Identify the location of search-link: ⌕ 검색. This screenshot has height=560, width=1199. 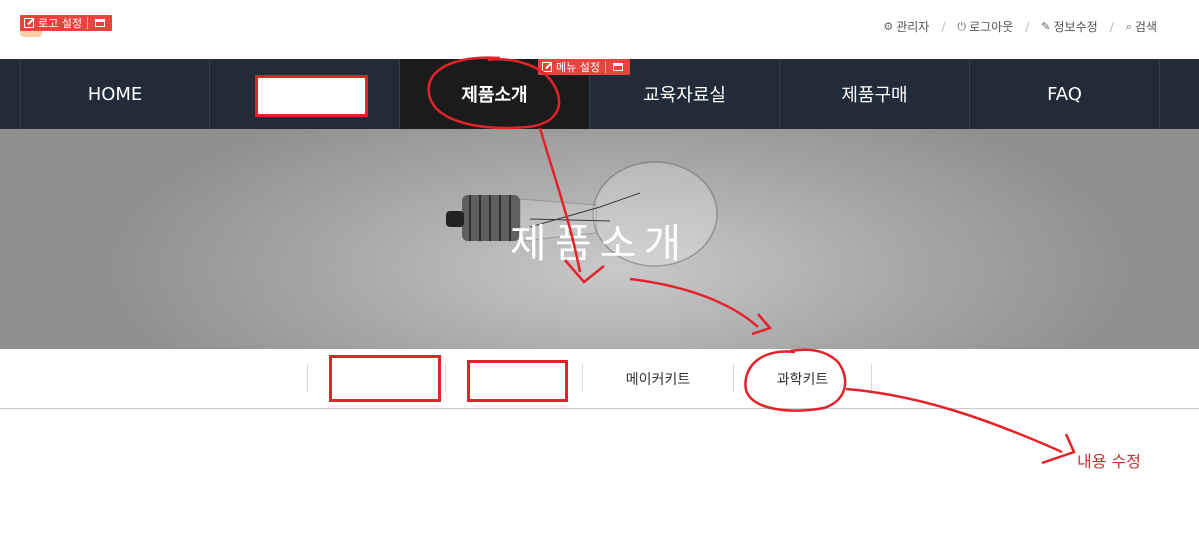
(1141, 26).